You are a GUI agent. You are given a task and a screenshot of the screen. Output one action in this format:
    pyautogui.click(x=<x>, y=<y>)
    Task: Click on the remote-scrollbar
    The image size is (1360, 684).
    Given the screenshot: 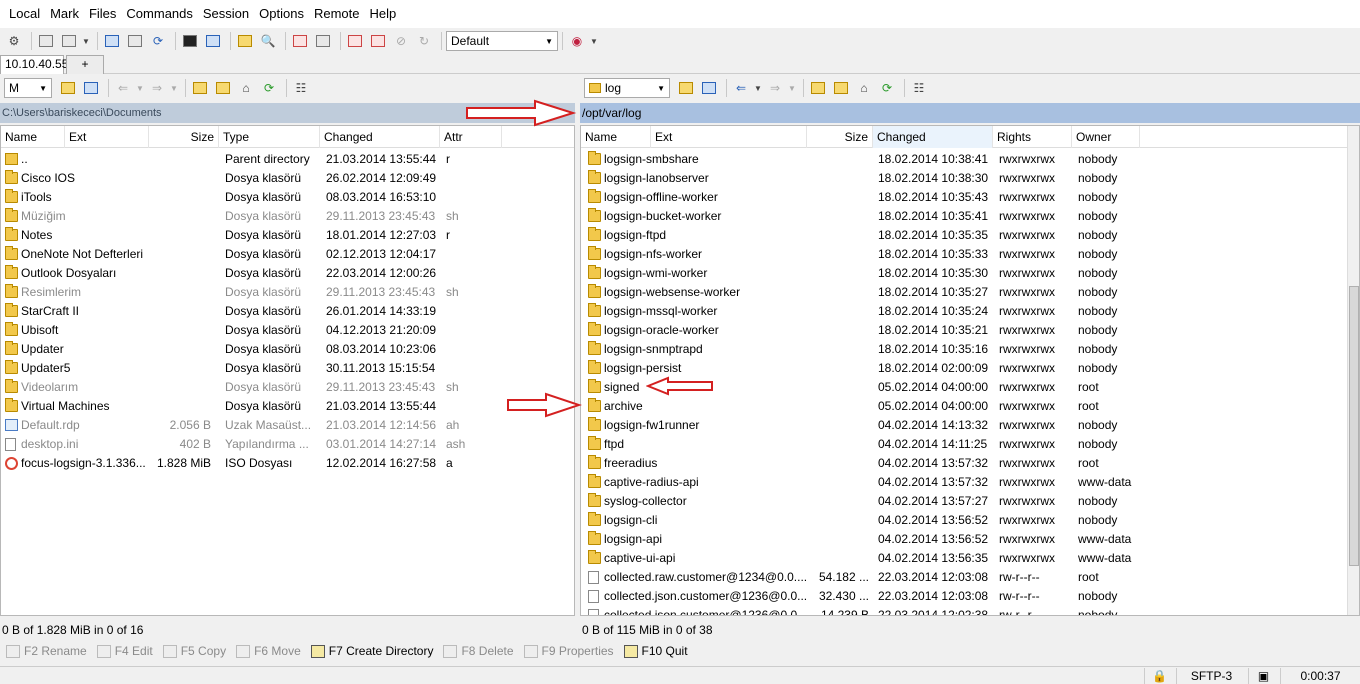 What is the action you would take?
    pyautogui.click(x=1353, y=370)
    